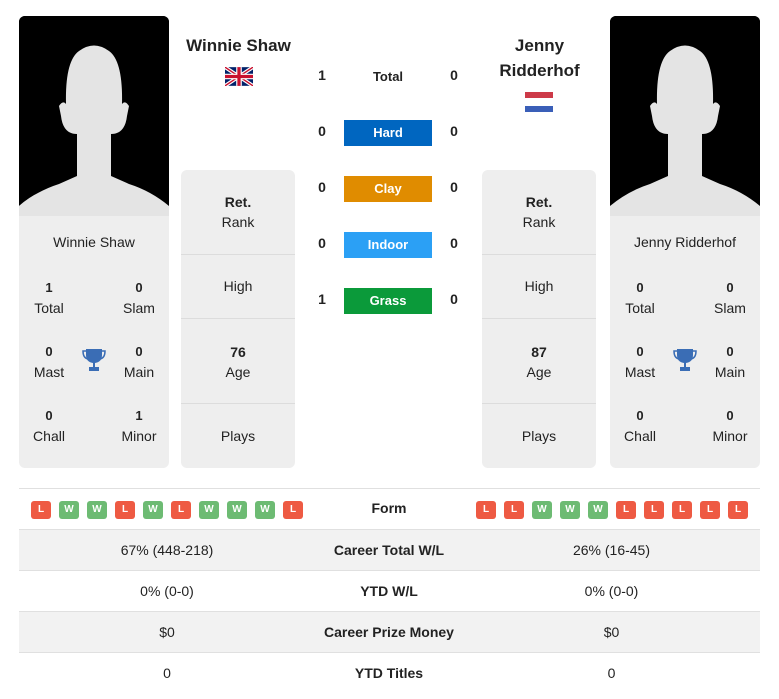 Image resolution: width=779 pixels, height=699 pixels. Describe the element at coordinates (238, 362) in the screenshot. I see `age-cell: 76 Age` at that location.